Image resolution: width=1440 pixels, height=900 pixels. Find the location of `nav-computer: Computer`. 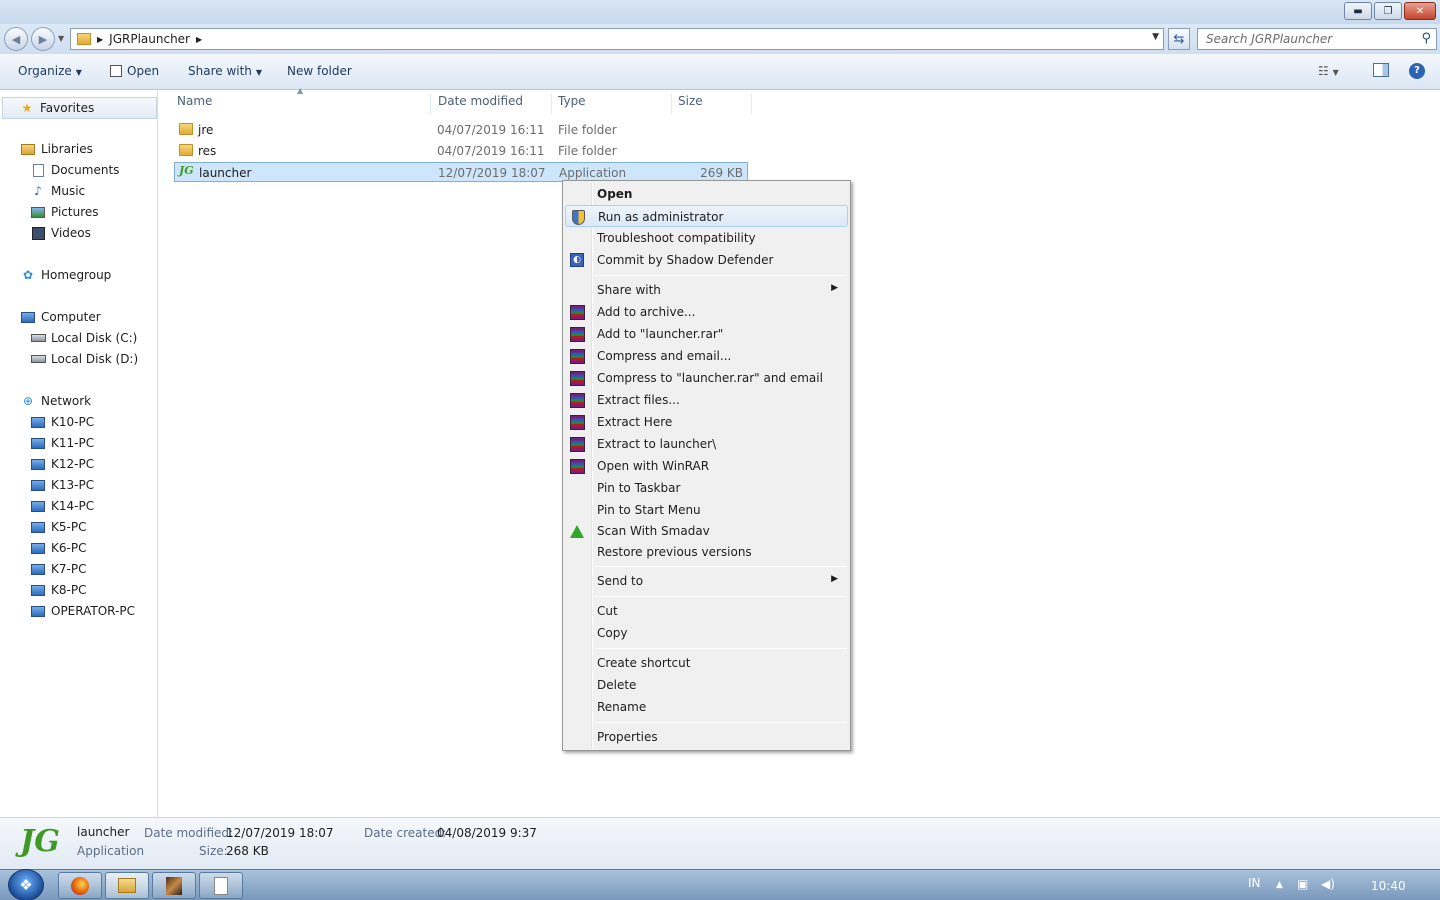

nav-computer: Computer is located at coordinates (60, 317).